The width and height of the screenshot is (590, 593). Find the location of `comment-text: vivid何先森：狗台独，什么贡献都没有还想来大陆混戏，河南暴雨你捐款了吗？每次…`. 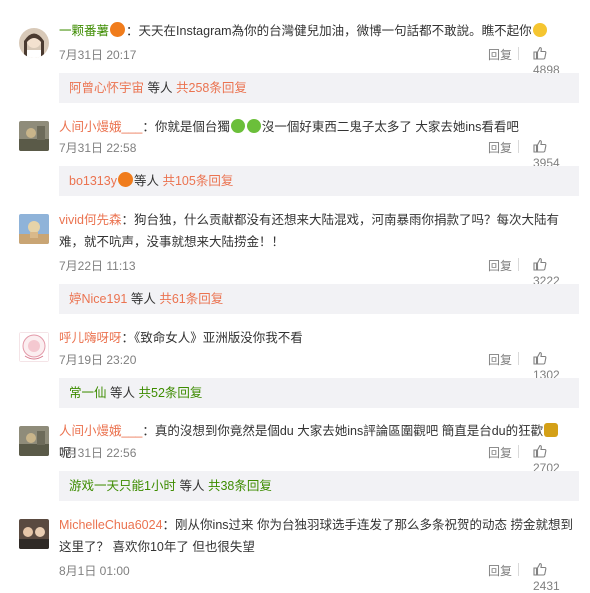

comment-text: vivid何先森：狗台独，什么贡献都没有还想来大陆混戏，河南暴雨你捐款了吗？每次… is located at coordinates (319, 231).